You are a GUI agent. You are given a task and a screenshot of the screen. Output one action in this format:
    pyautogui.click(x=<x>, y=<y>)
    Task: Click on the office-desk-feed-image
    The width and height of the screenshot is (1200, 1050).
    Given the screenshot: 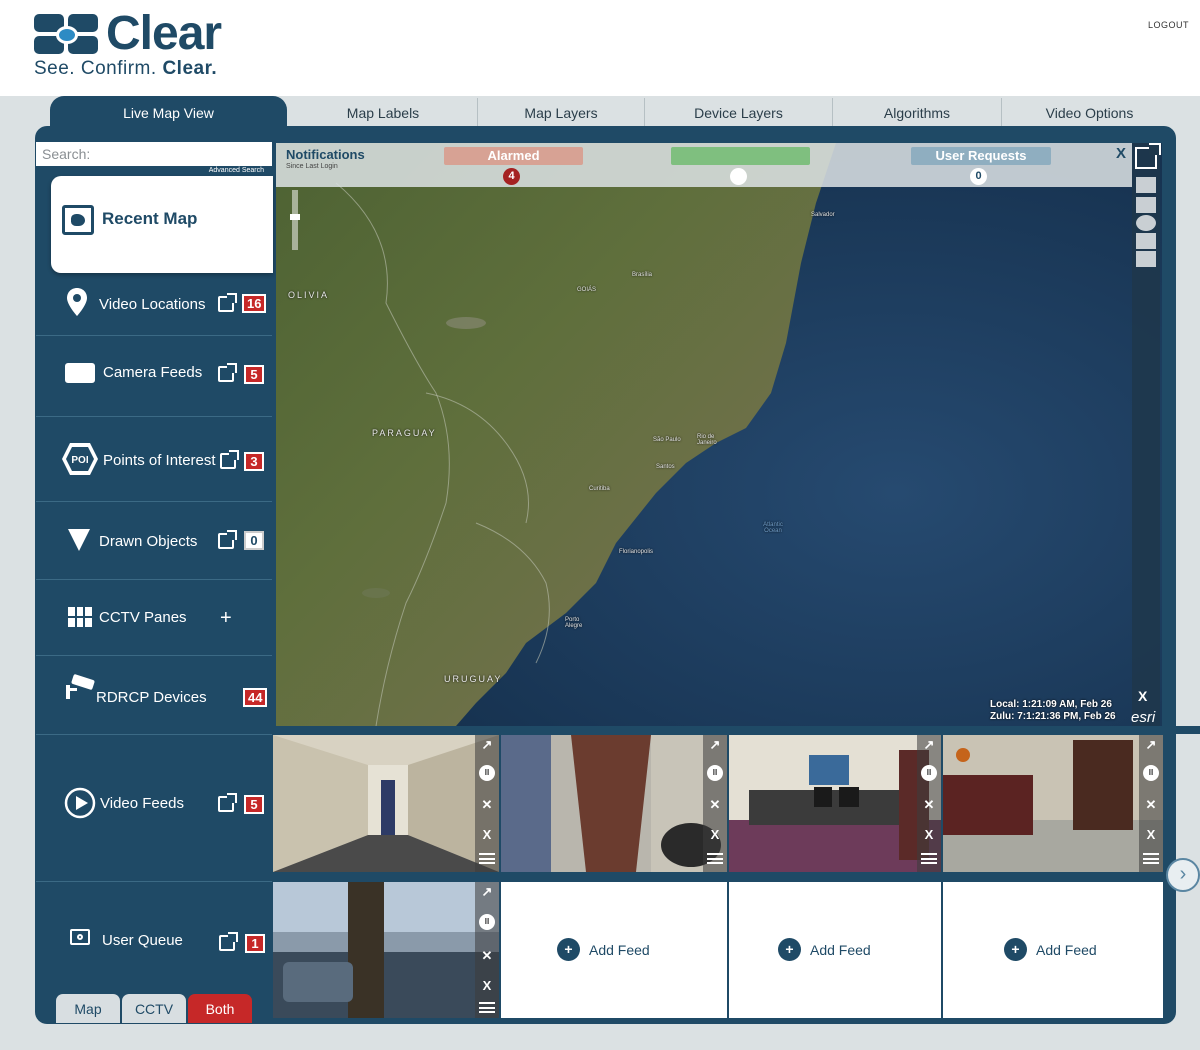 What is the action you would take?
    pyautogui.click(x=835, y=803)
    